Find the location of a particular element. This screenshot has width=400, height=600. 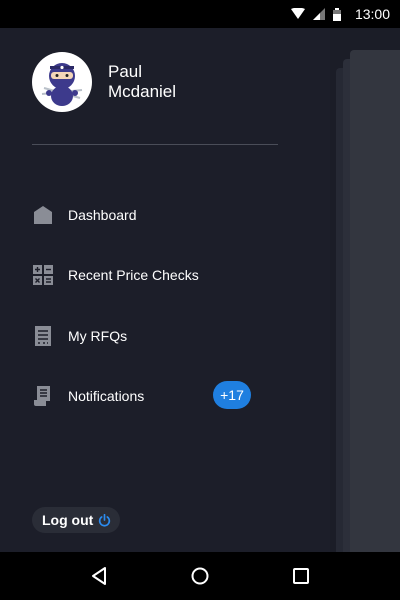

ninja-avatar-icon is located at coordinates (62, 84).